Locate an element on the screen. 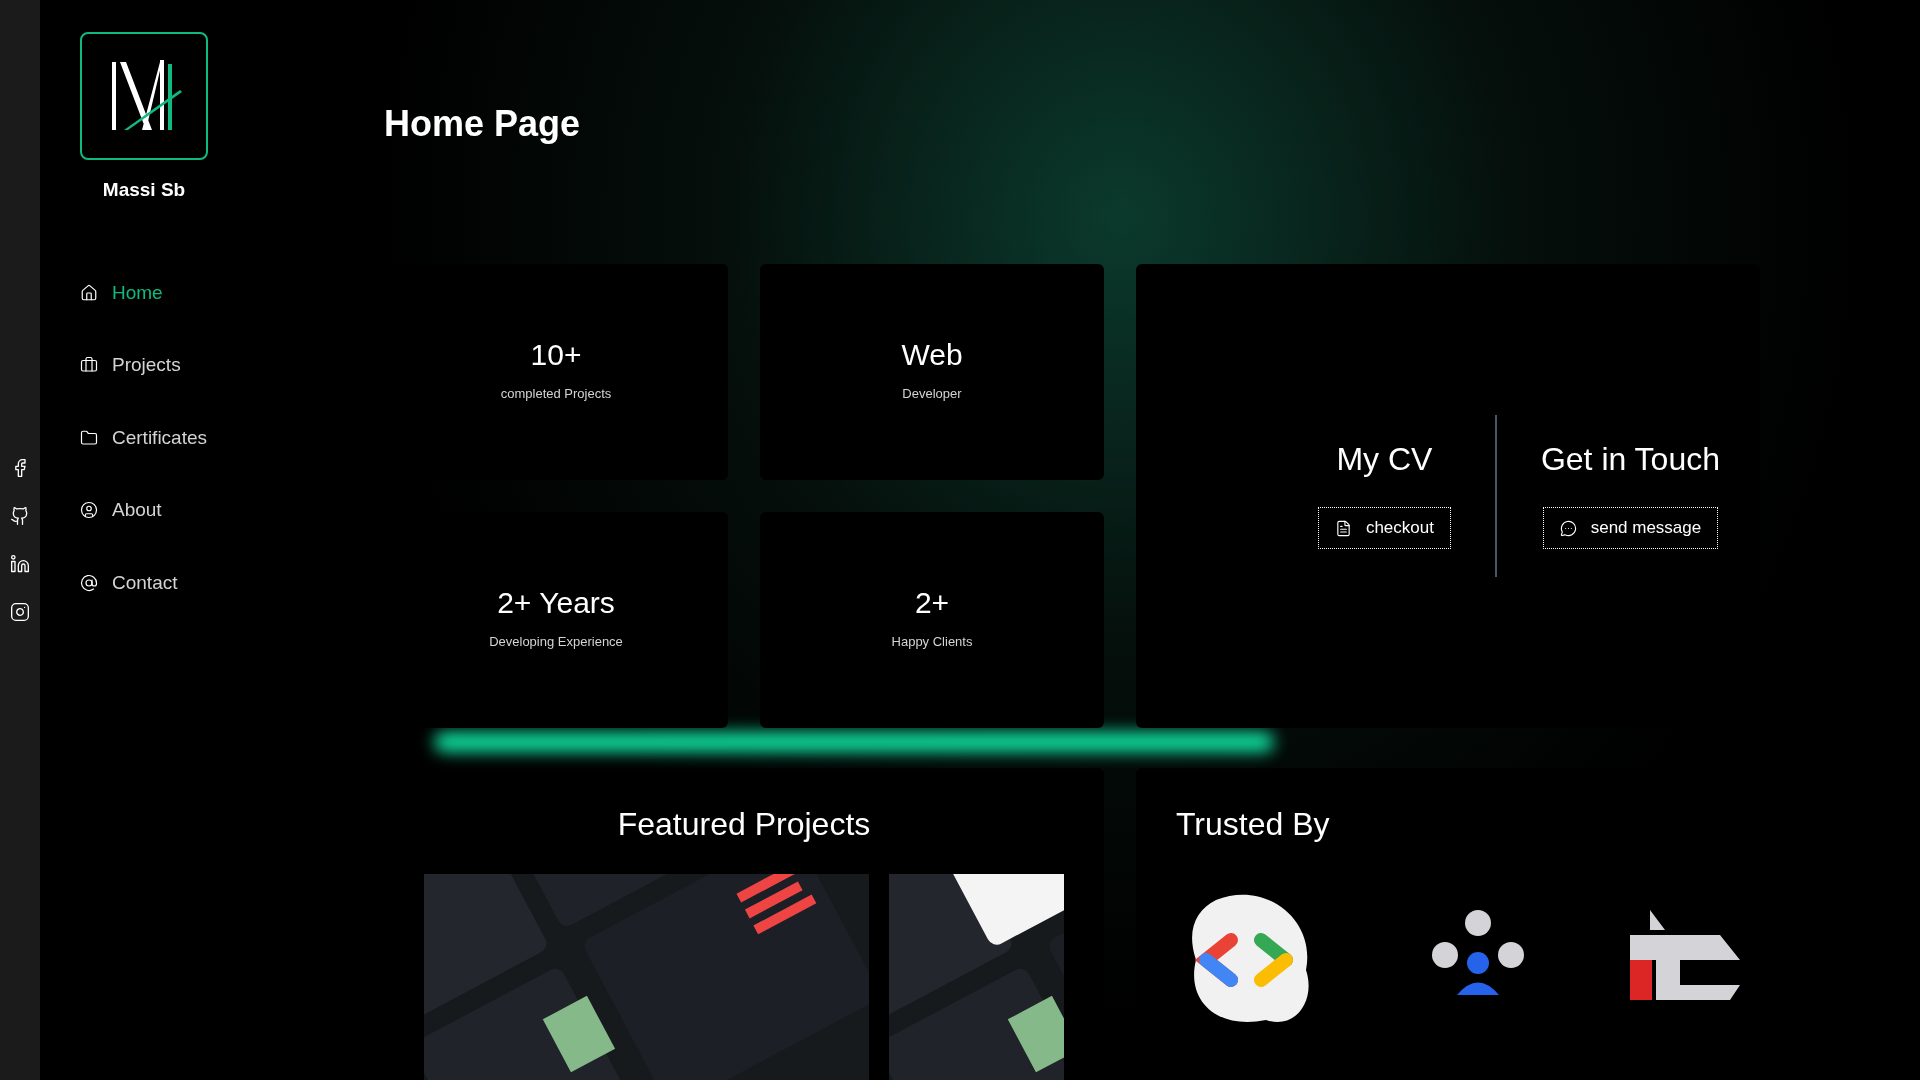 This screenshot has height=1080, width=1920. section-title: Featured Projects is located at coordinates (744, 824).